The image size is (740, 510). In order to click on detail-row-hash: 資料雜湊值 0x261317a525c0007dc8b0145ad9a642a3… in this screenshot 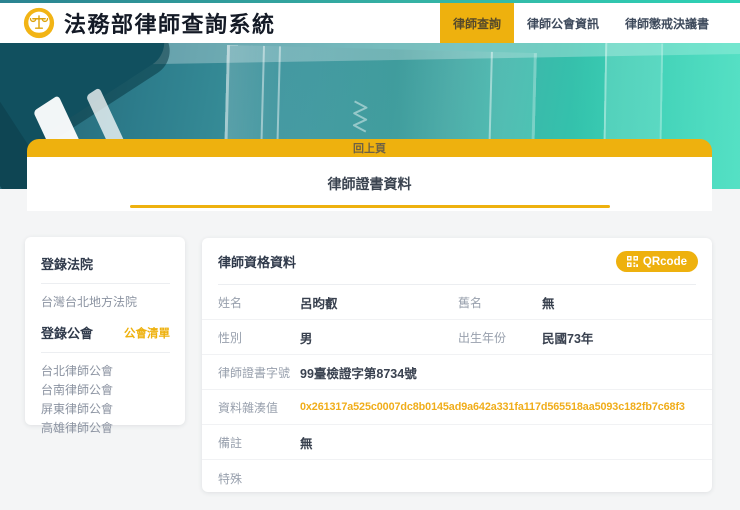, I will do `click(457, 407)`.